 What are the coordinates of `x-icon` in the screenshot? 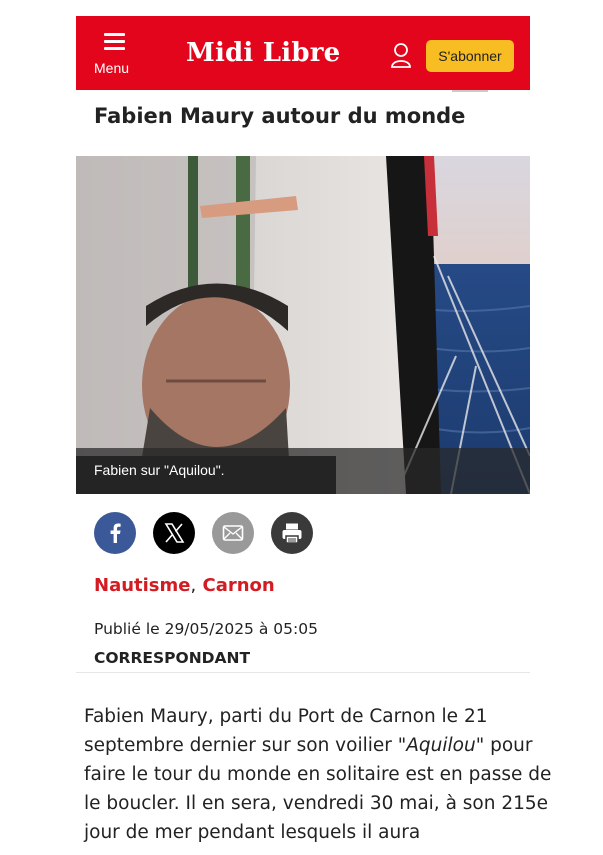 It's located at (174, 533).